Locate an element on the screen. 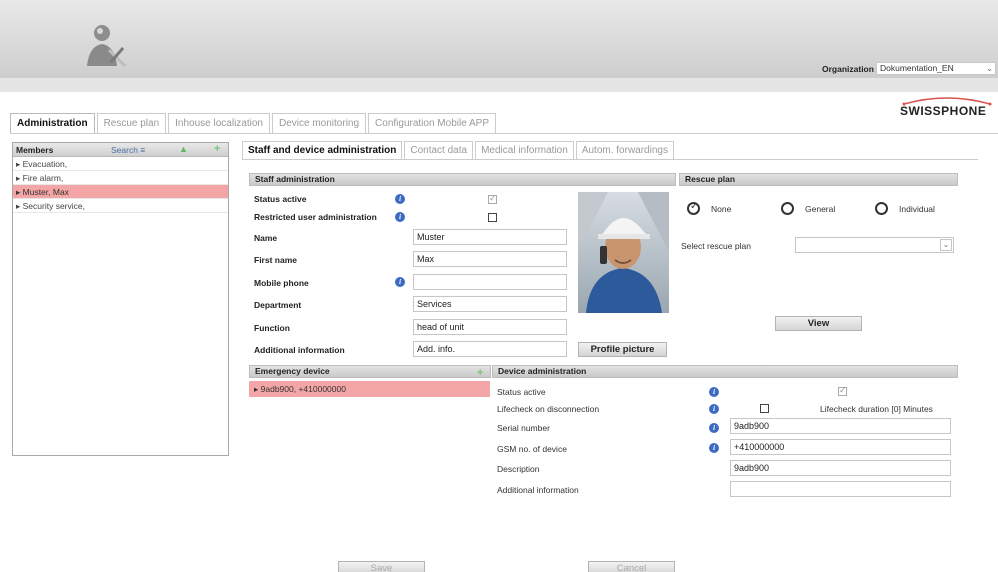 The image size is (998, 572). member-item-security-service: ▸ Security service, is located at coordinates (120, 206).